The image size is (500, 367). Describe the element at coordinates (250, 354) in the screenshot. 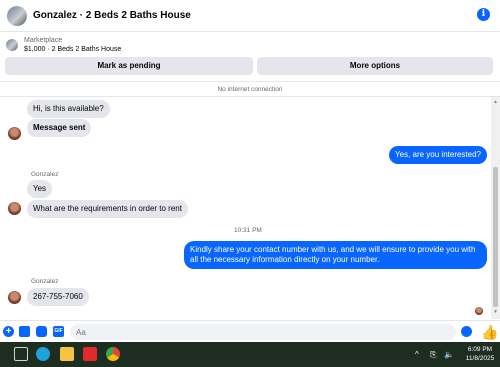

I see `windows-taskbar: ^ ⎘ 🔈 6:09 PM 11/8/2025` at that location.